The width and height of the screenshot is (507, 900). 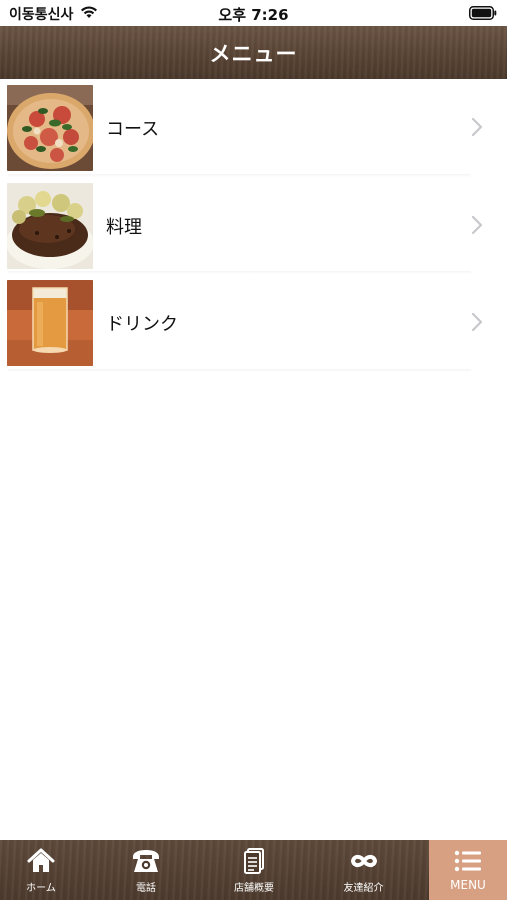 I want to click on menu-item-label: ドリンク, so click(x=142, y=324).